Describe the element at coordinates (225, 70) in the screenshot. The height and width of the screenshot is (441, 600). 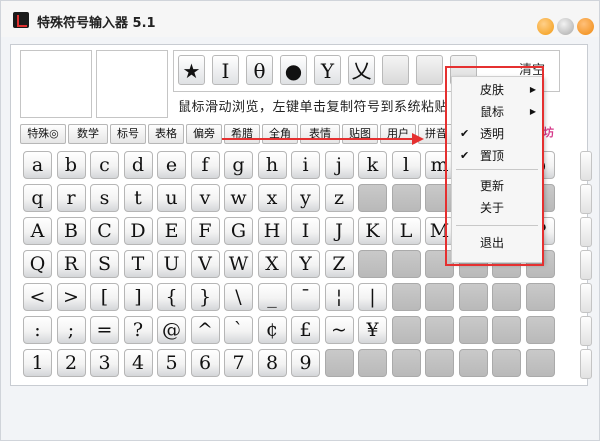
I see `recent-symbol-key: I` at that location.